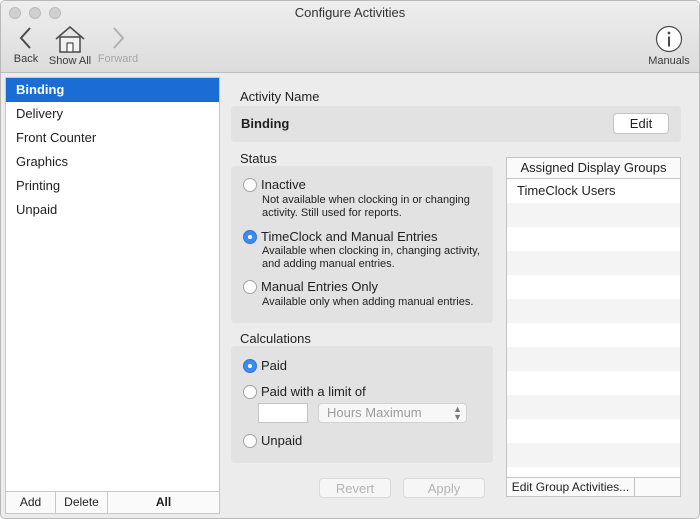  I want to click on sidebar-button-bar: Add Delete All, so click(112, 502).